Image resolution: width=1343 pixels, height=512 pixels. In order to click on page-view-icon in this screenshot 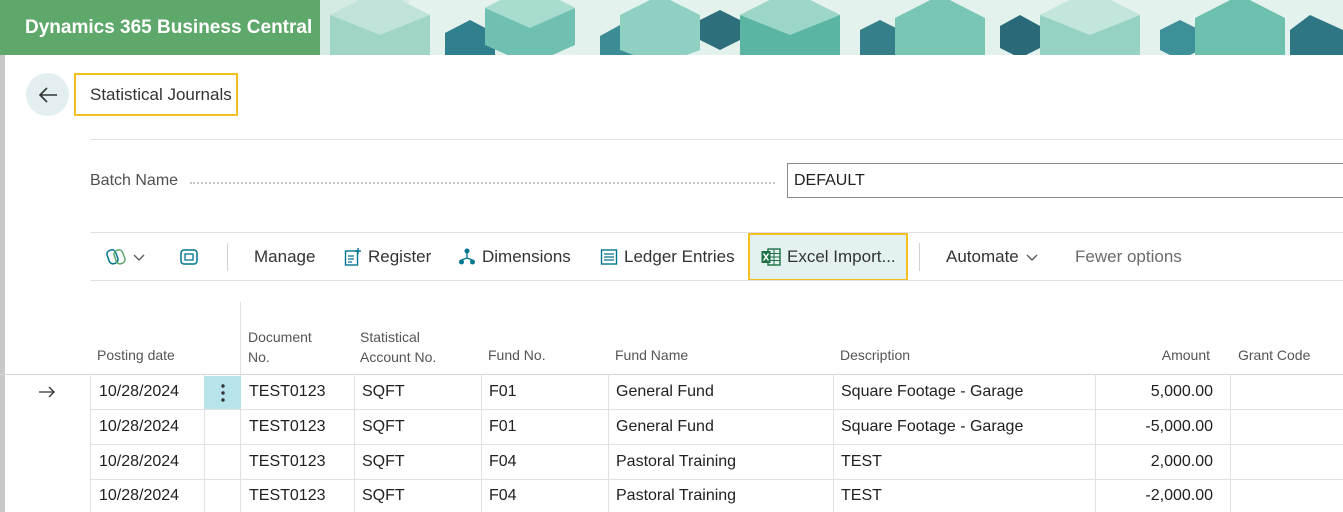, I will do `click(189, 257)`.